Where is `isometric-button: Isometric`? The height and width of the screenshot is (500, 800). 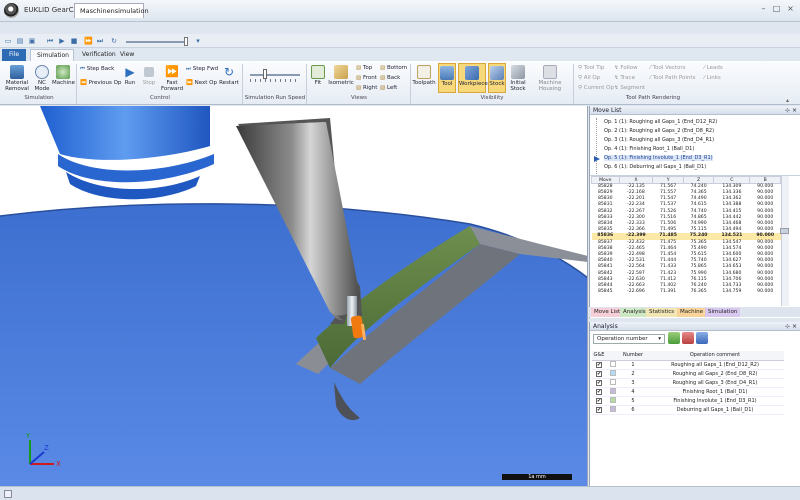 isometric-button: Isometric is located at coordinates (341, 75).